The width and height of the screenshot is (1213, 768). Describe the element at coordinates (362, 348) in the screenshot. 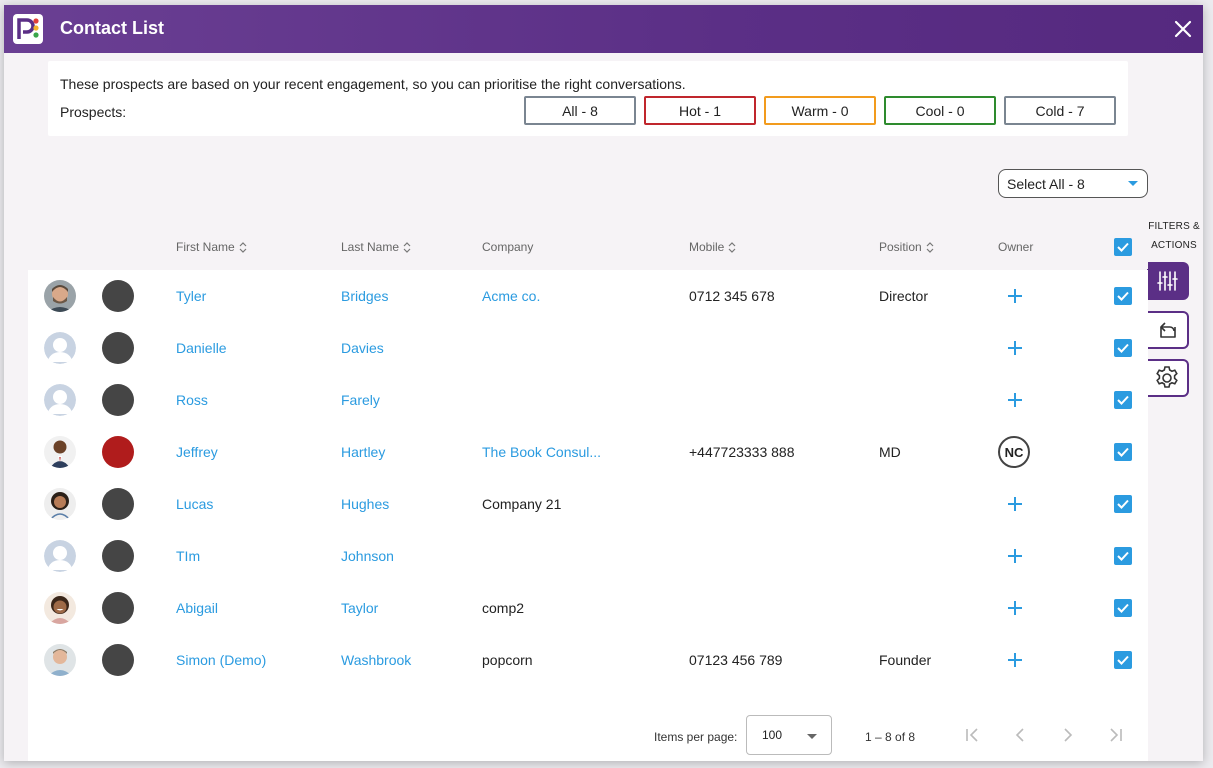

I see `last-name-link: Davies` at that location.